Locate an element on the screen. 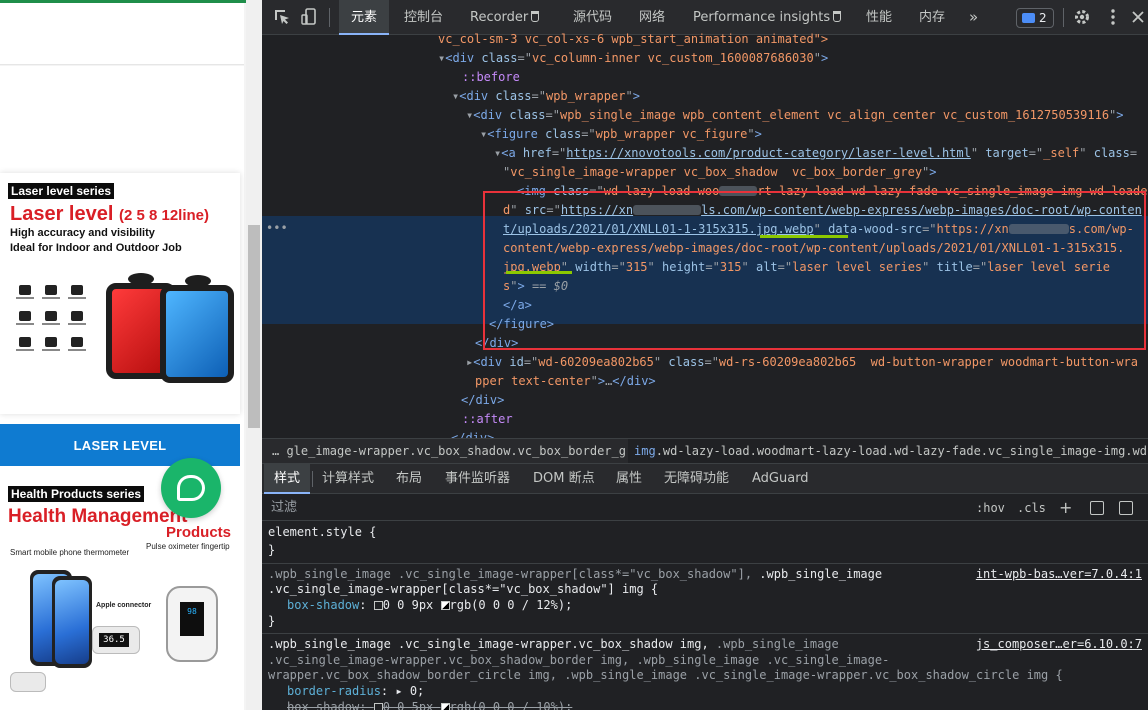 This screenshot has width=1148, height=710. dom-line: ::after is located at coordinates (487, 419).